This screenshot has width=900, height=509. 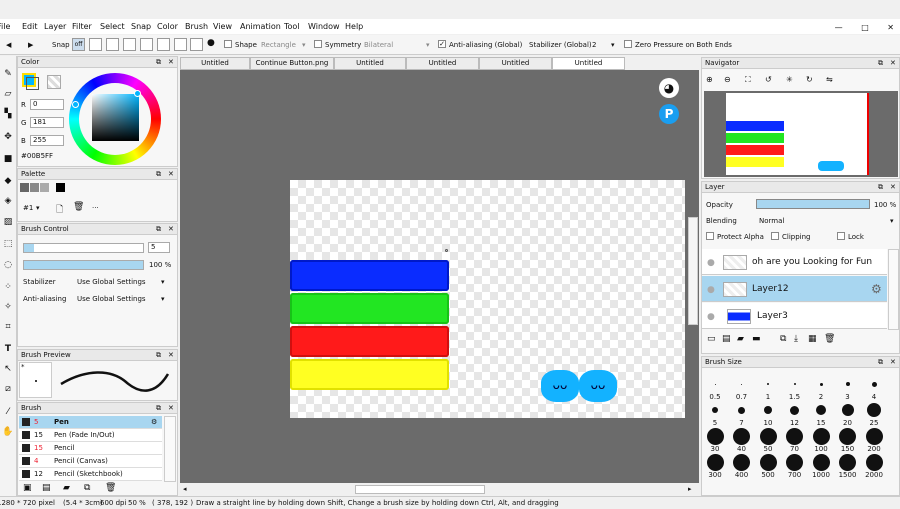 I want to click on brush-item-pen-fade: 15 Pen (Fade In/Out), so click(x=90, y=435).